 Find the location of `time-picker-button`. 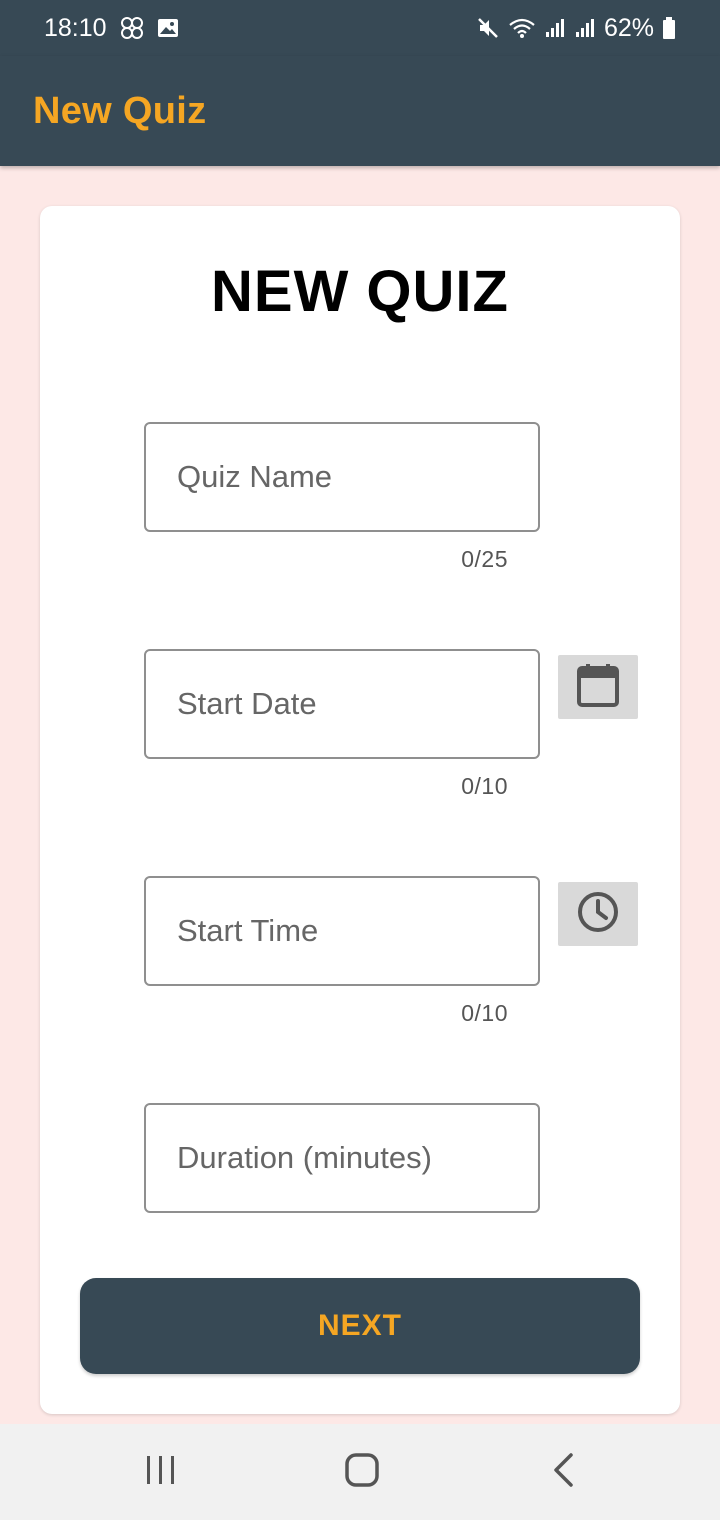

time-picker-button is located at coordinates (598, 914).